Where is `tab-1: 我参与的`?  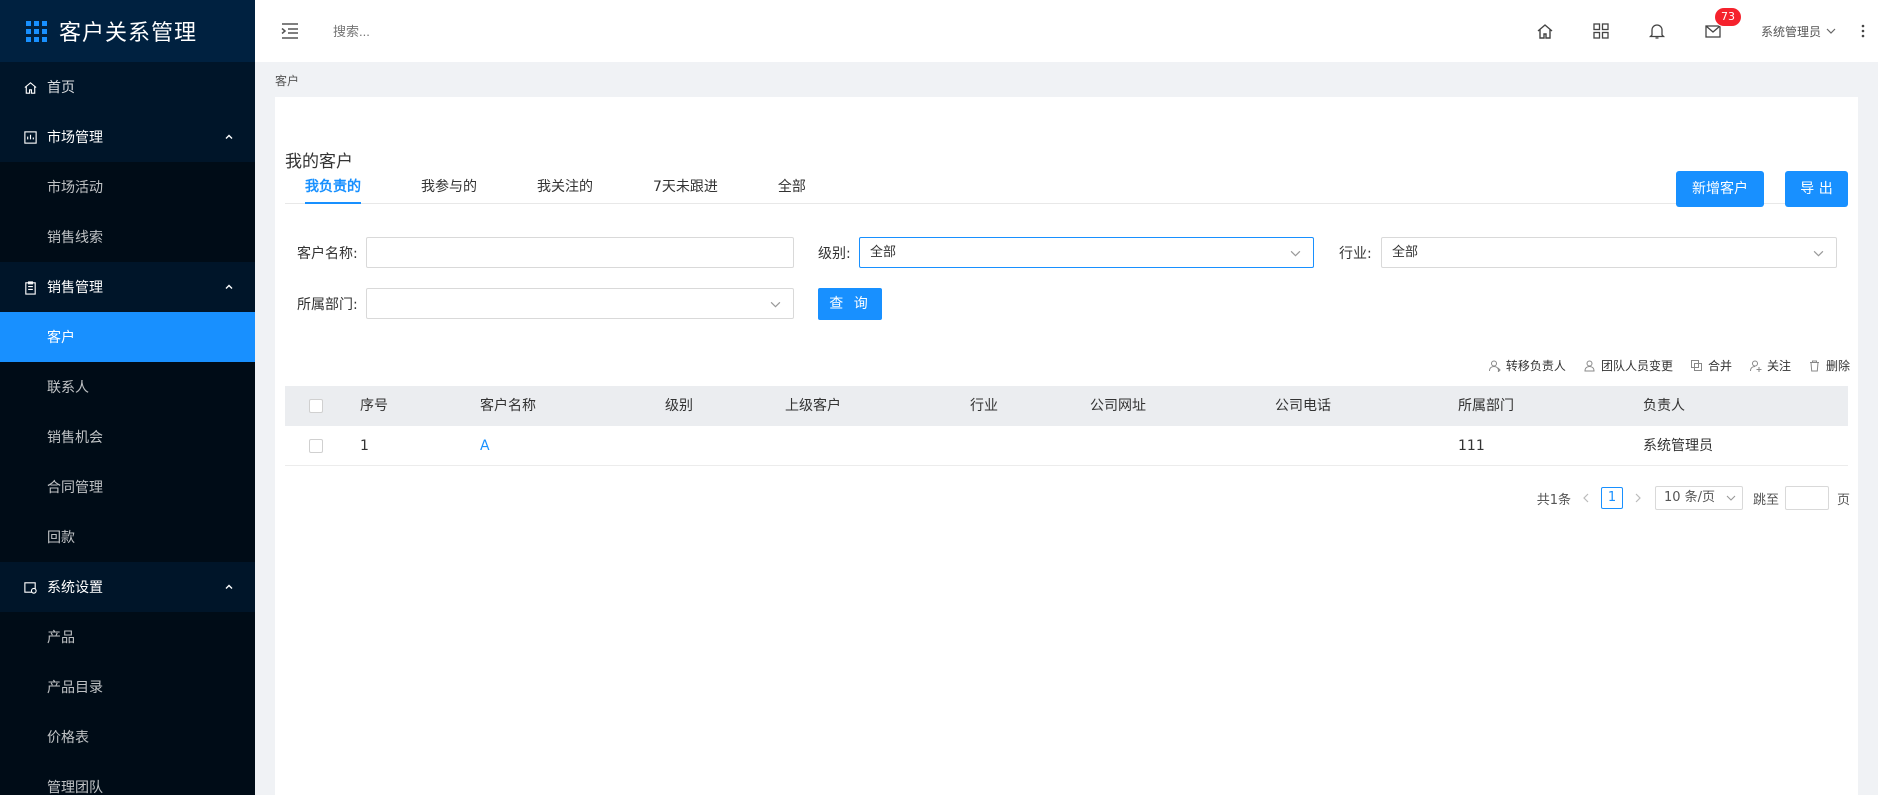
tab-1: 我参与的 is located at coordinates (449, 187).